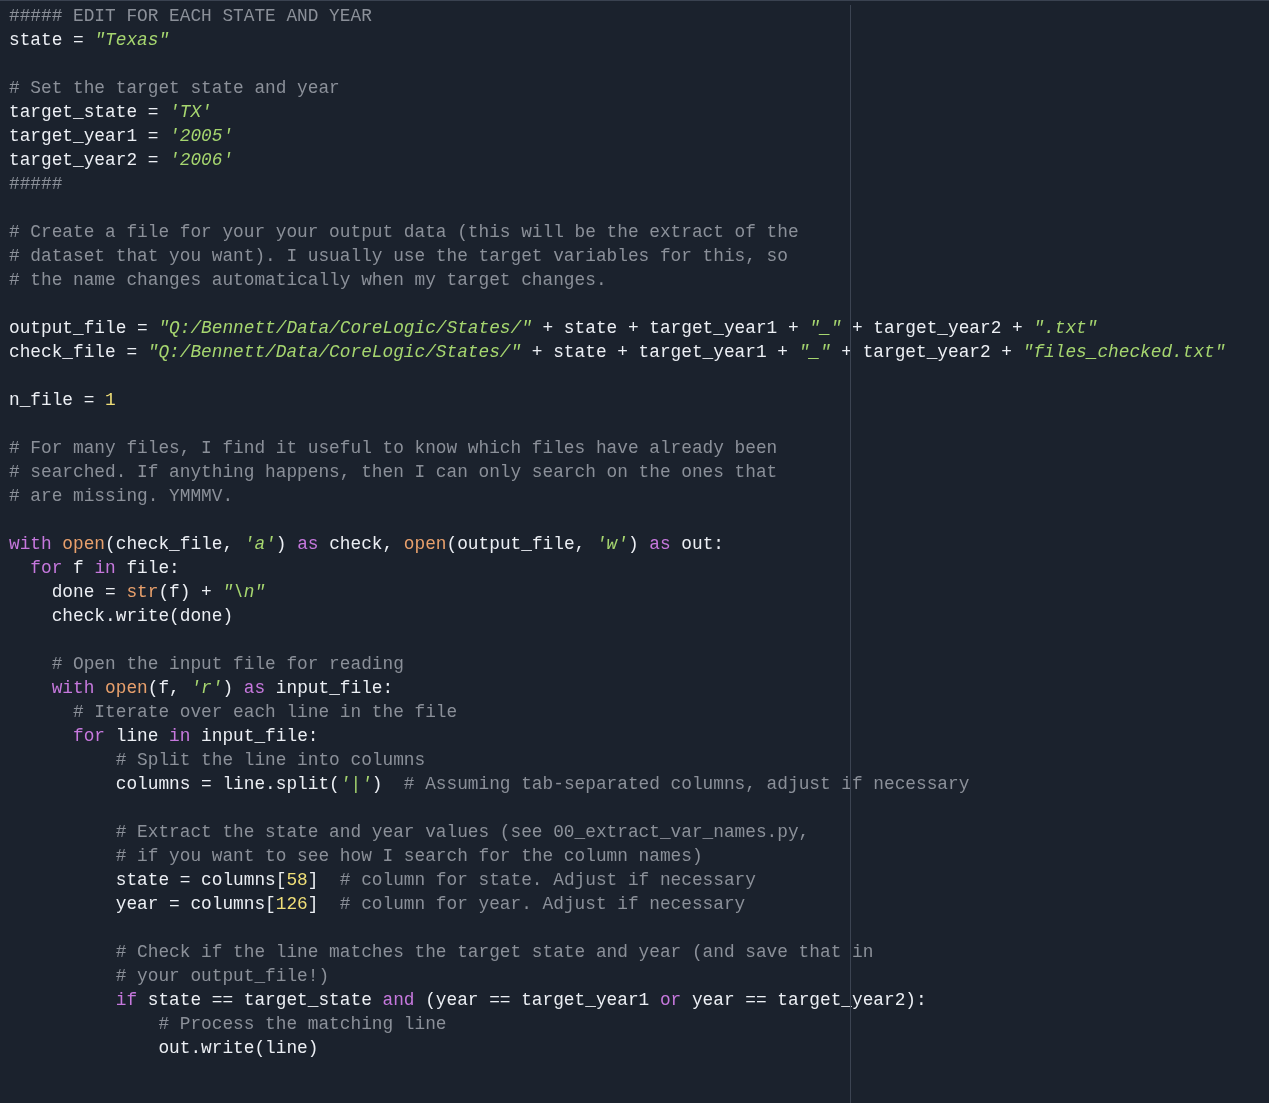 The image size is (1269, 1103). I want to click on code-comment: #####, so click(36, 184).